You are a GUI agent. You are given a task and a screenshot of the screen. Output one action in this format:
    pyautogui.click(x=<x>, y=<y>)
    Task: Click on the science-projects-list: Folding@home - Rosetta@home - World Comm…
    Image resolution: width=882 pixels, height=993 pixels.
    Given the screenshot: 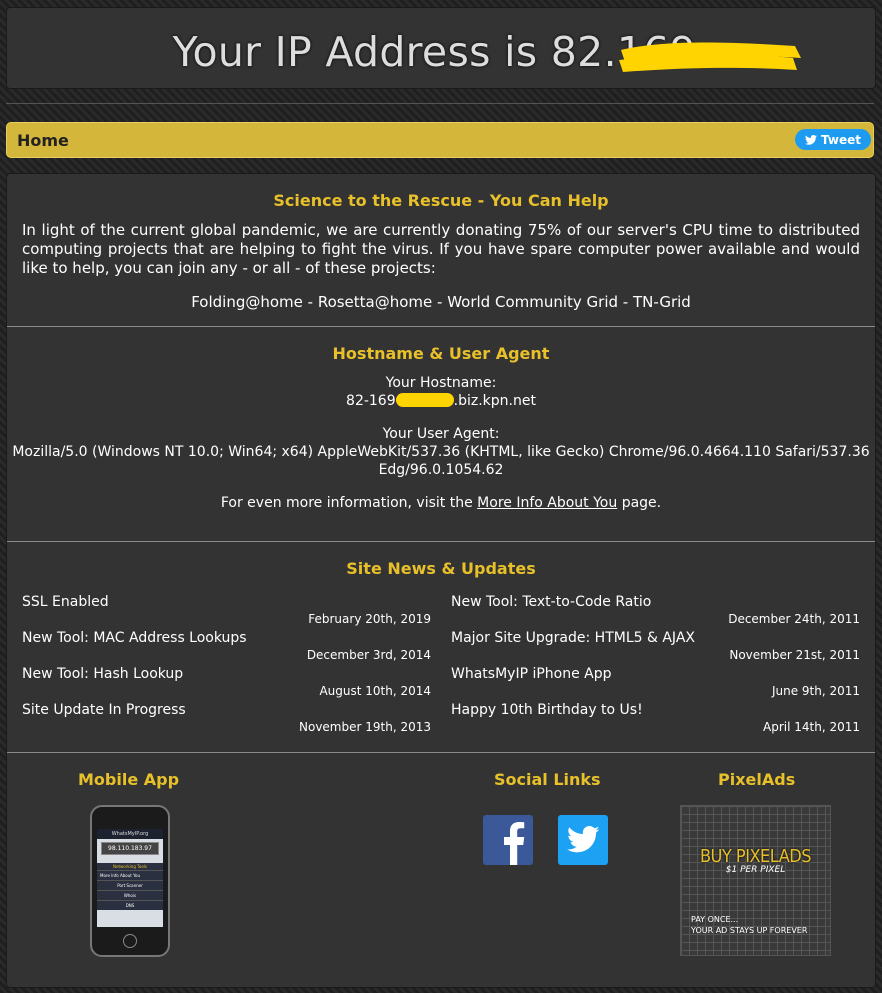 What is the action you would take?
    pyautogui.click(x=441, y=302)
    